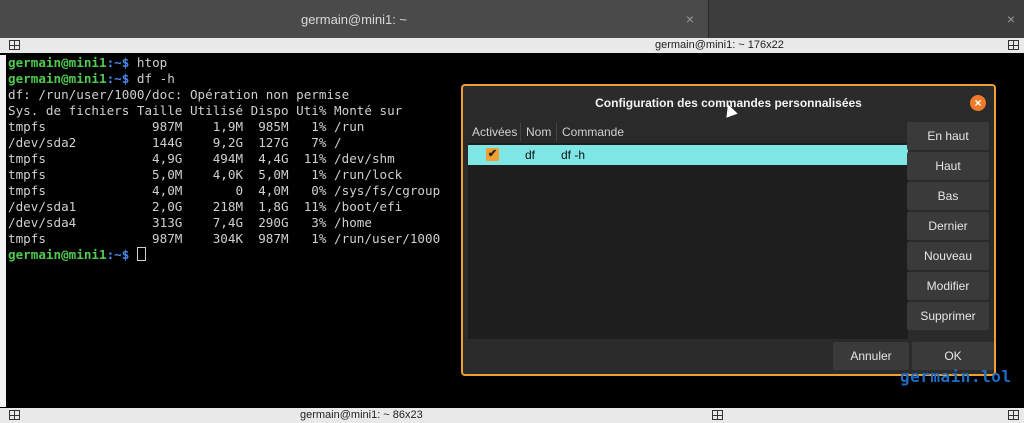  Describe the element at coordinates (948, 256) in the screenshot. I see `new-button: Nouveau` at that location.